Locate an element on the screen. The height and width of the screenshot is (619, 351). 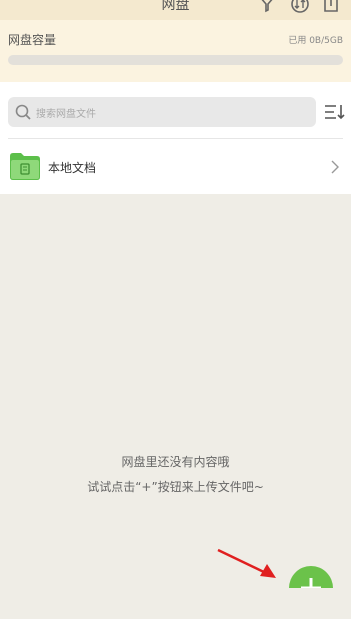
sort-icon is located at coordinates (335, 112).